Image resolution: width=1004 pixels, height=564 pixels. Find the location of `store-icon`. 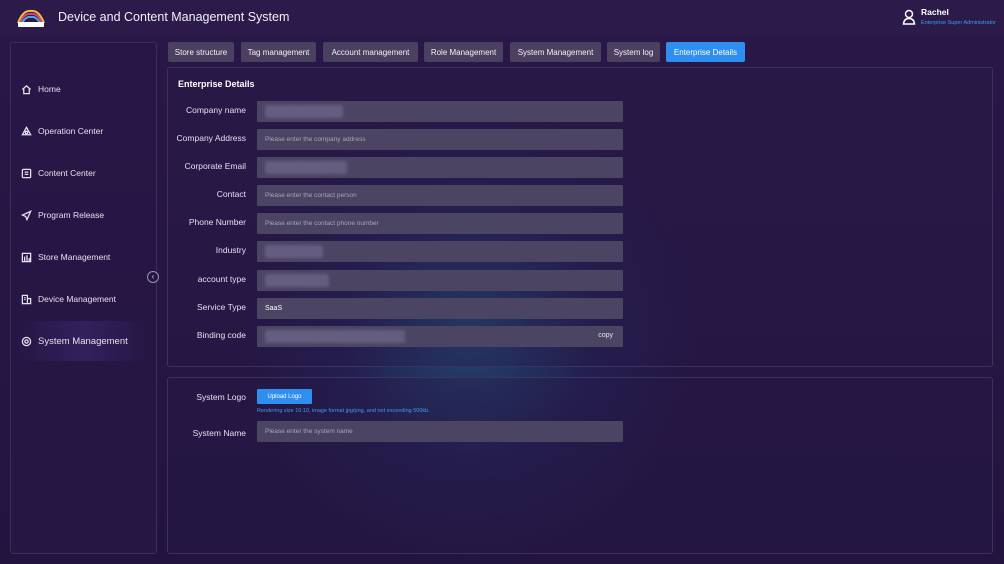

store-icon is located at coordinates (26, 257).